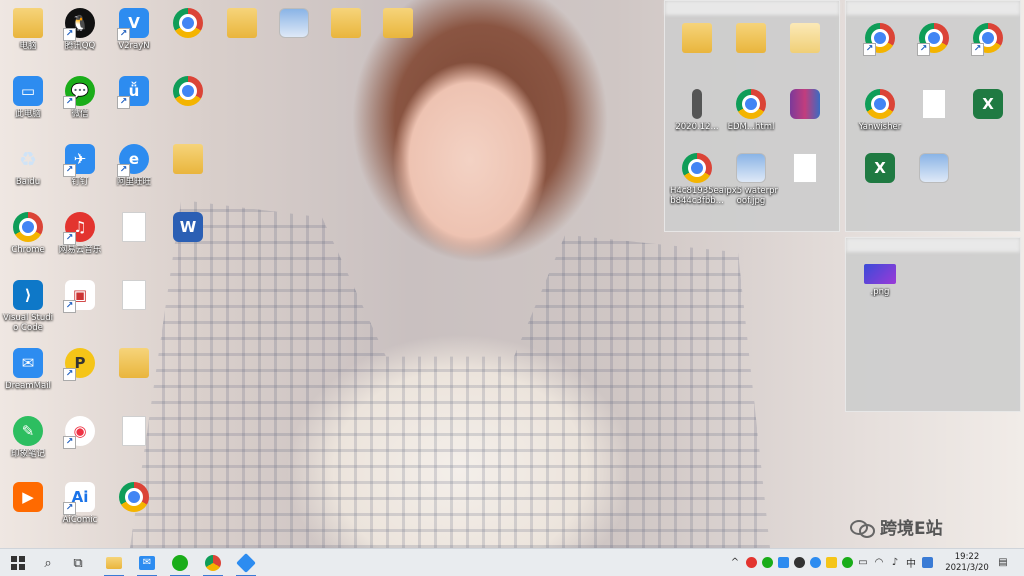  What do you see at coordinates (180, 564) in the screenshot?
I see `wechat-icon` at bounding box center [180, 564].